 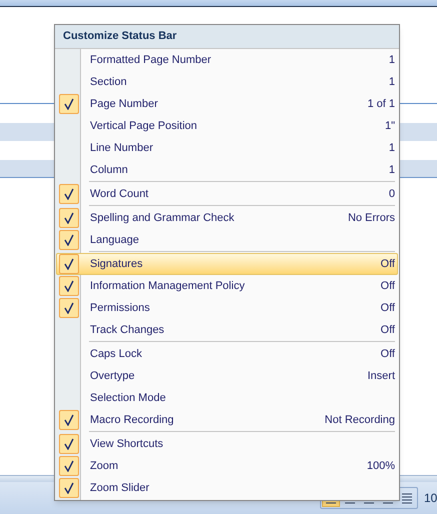 I want to click on item-label: Line Number, so click(x=121, y=148).